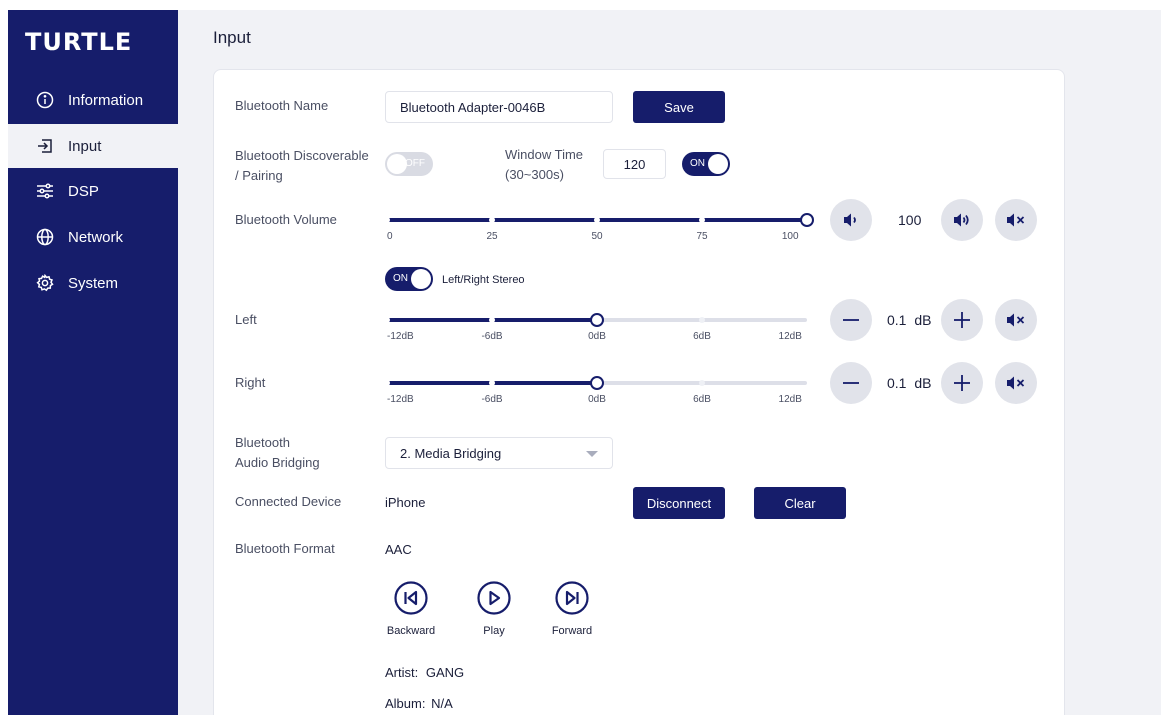  I want to click on tick-label: 0, so click(390, 236).